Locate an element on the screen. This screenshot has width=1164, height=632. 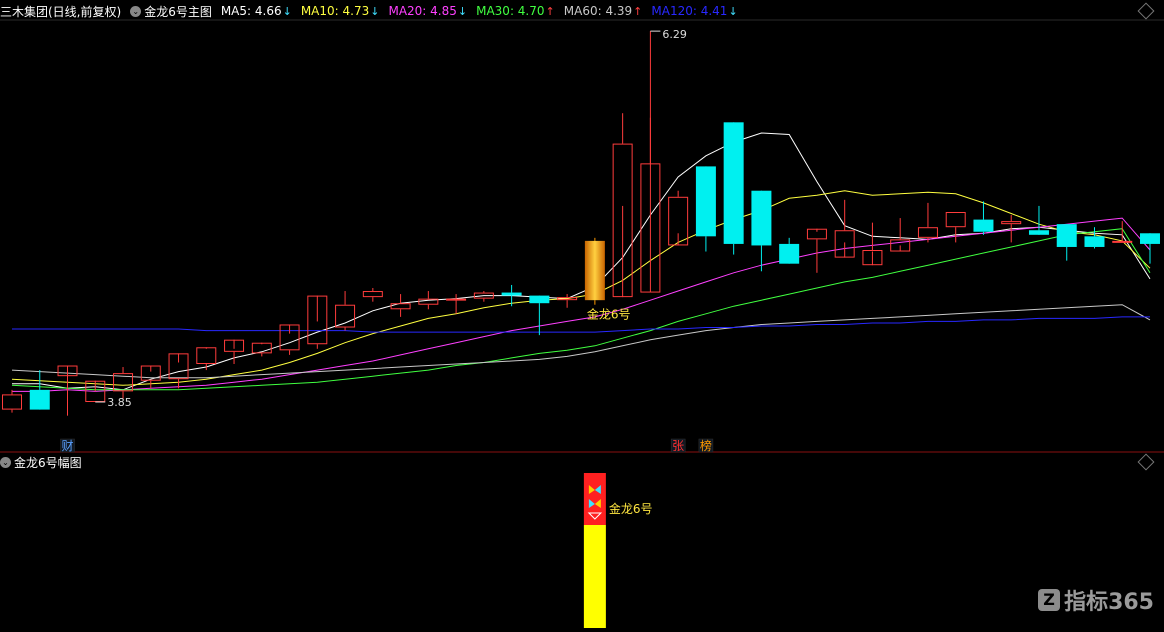
event-marker-label: 财 is located at coordinates (68, 446).